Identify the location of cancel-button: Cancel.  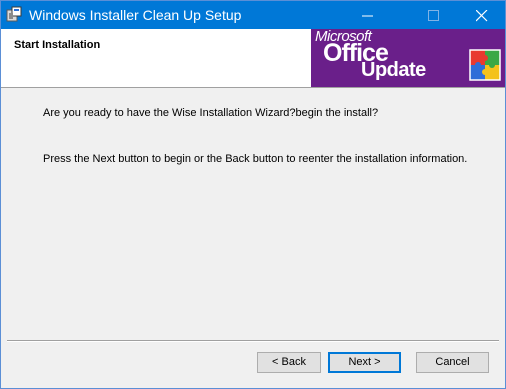
(452, 362).